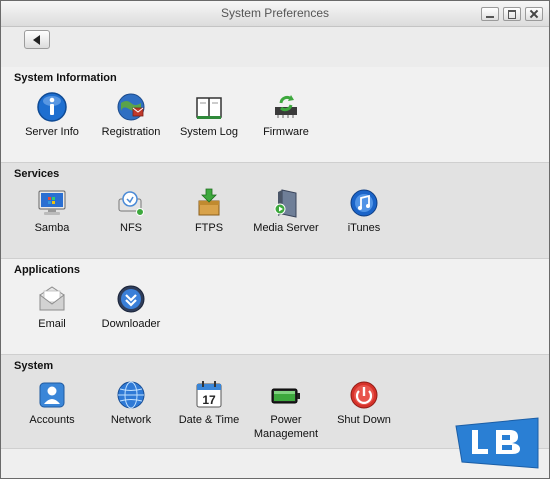  What do you see at coordinates (131, 203) in the screenshot?
I see `nfs-drive-icon` at bounding box center [131, 203].